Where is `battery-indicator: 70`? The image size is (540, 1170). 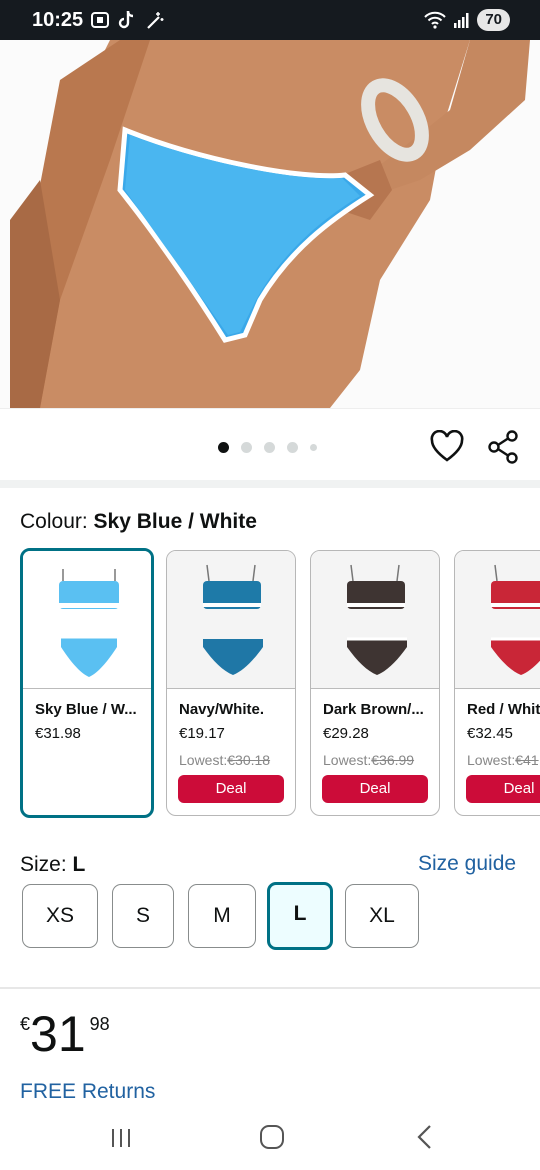
battery-indicator: 70 is located at coordinates (493, 20).